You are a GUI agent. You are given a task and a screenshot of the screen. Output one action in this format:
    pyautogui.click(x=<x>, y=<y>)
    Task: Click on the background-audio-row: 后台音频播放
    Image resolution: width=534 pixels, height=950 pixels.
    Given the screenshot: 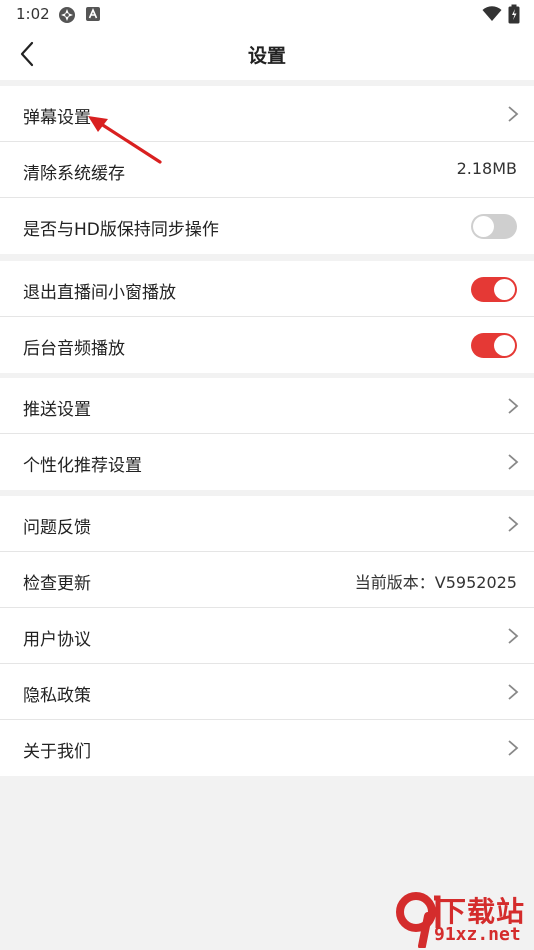 What is the action you would take?
    pyautogui.click(x=267, y=345)
    